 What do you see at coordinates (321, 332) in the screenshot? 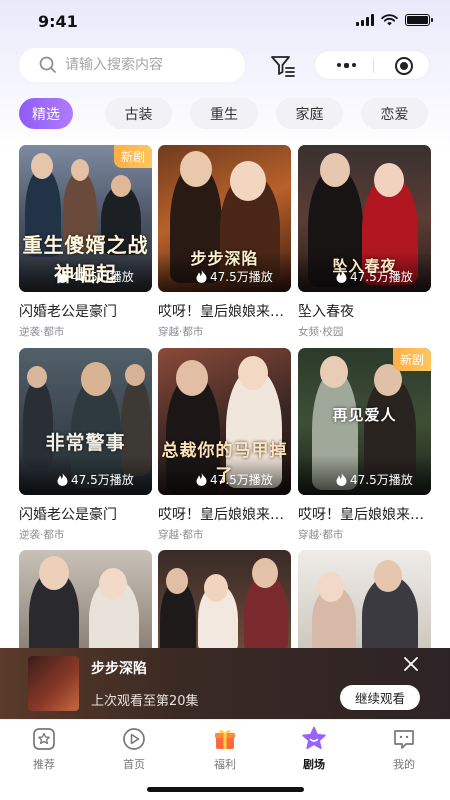
I see `drama-tags: 女频·校园` at bounding box center [321, 332].